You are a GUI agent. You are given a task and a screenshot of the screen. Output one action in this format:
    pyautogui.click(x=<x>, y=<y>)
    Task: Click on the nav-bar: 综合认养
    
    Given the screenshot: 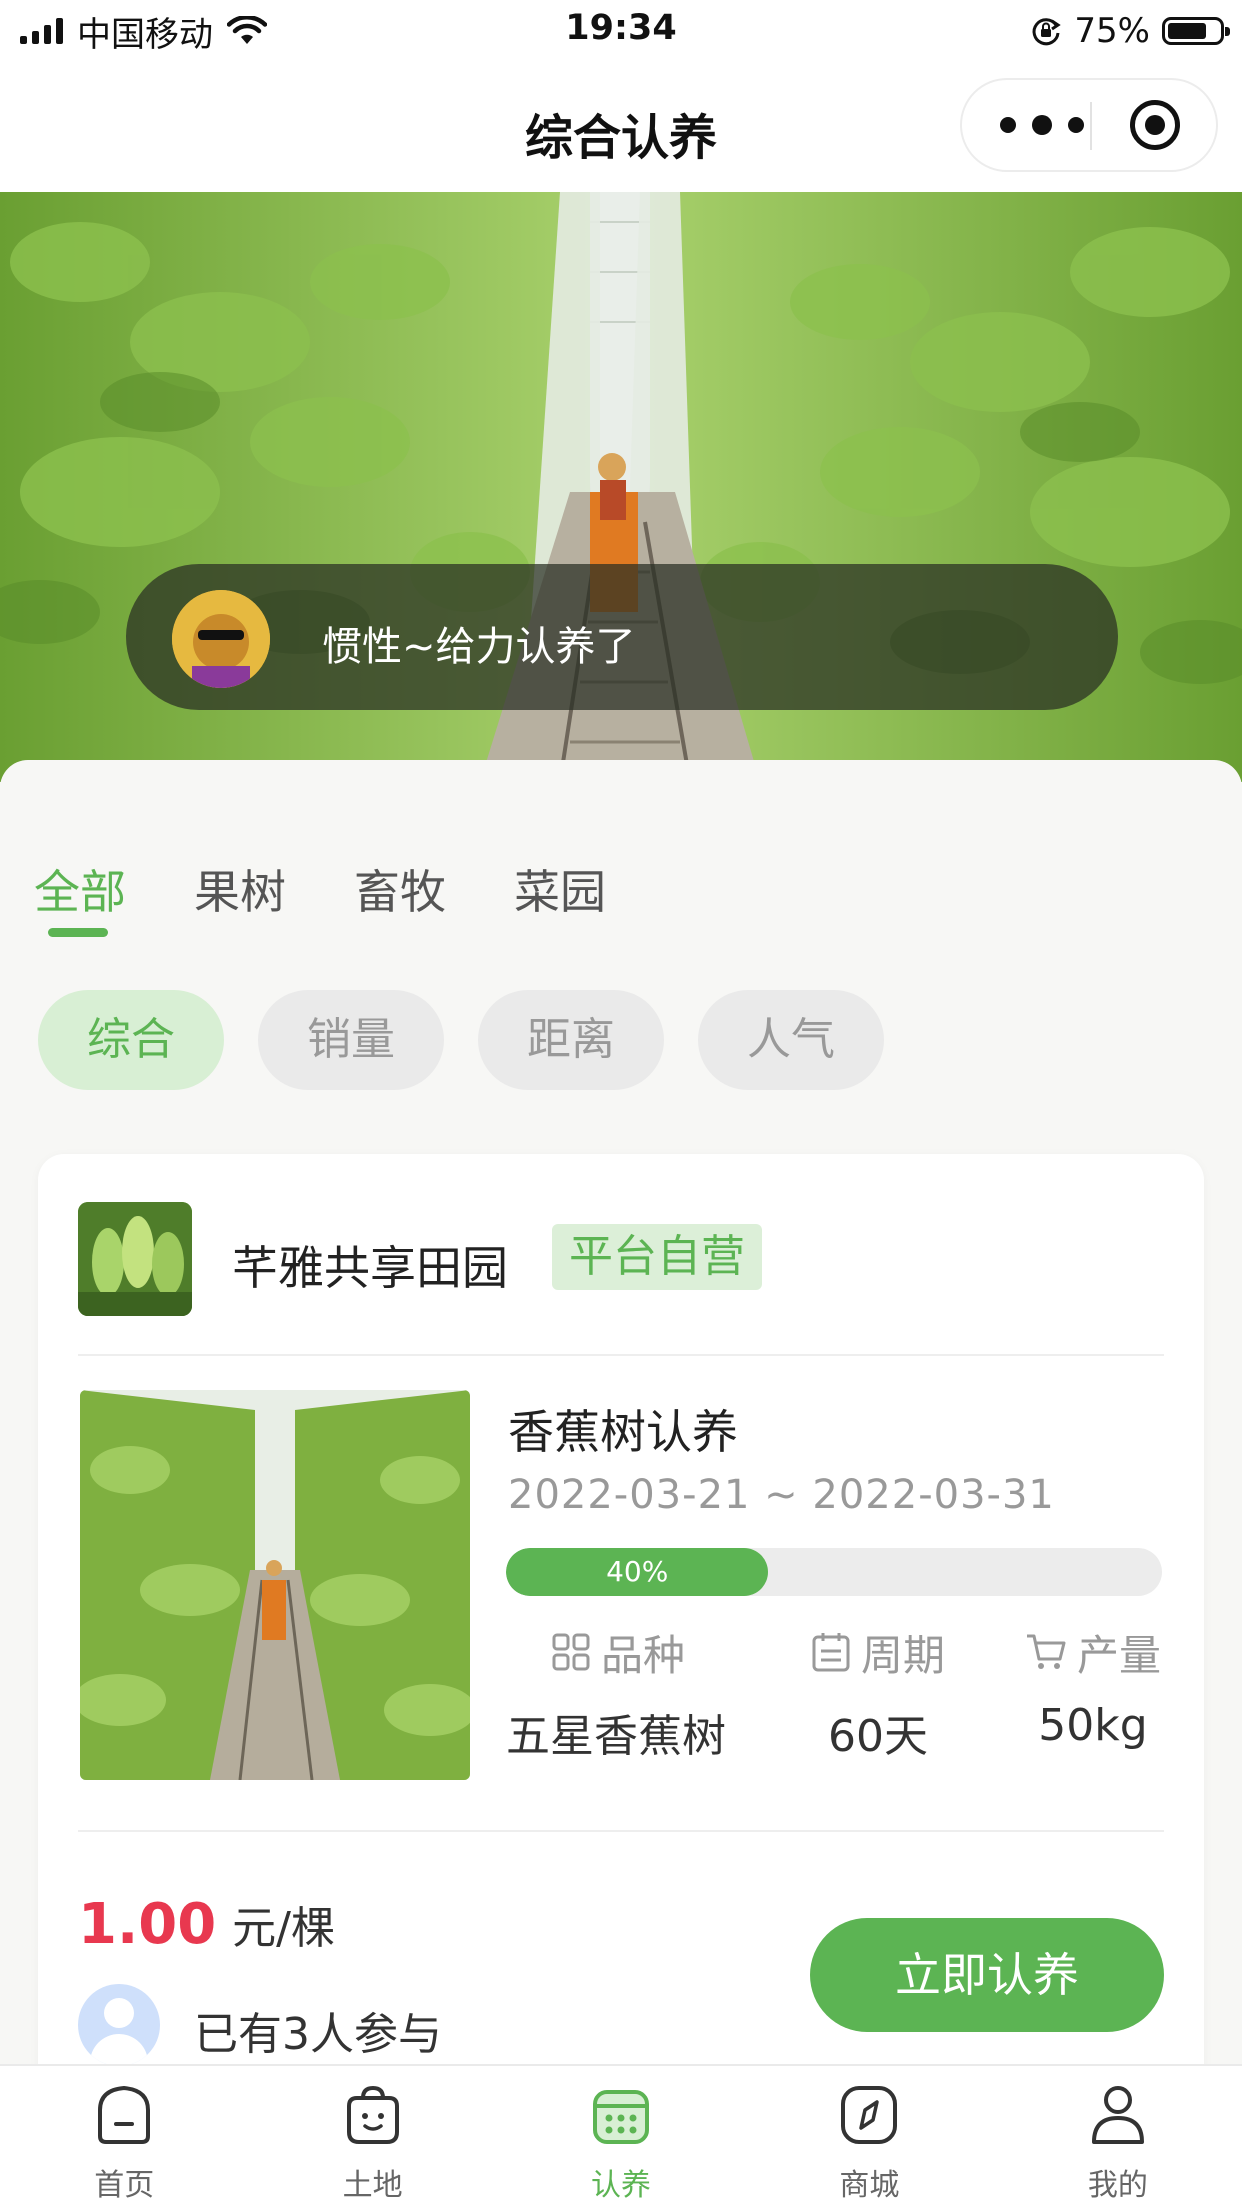 What is the action you would take?
    pyautogui.click(x=621, y=127)
    